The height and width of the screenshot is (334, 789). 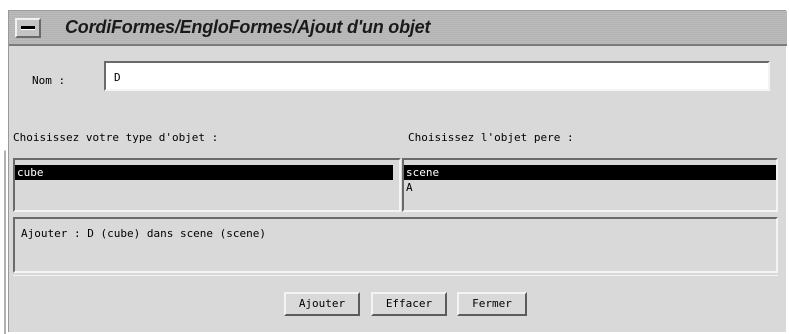 I want to click on window-title: CordiFormes/EngloFormes/Ajout d'un objet, so click(x=248, y=27).